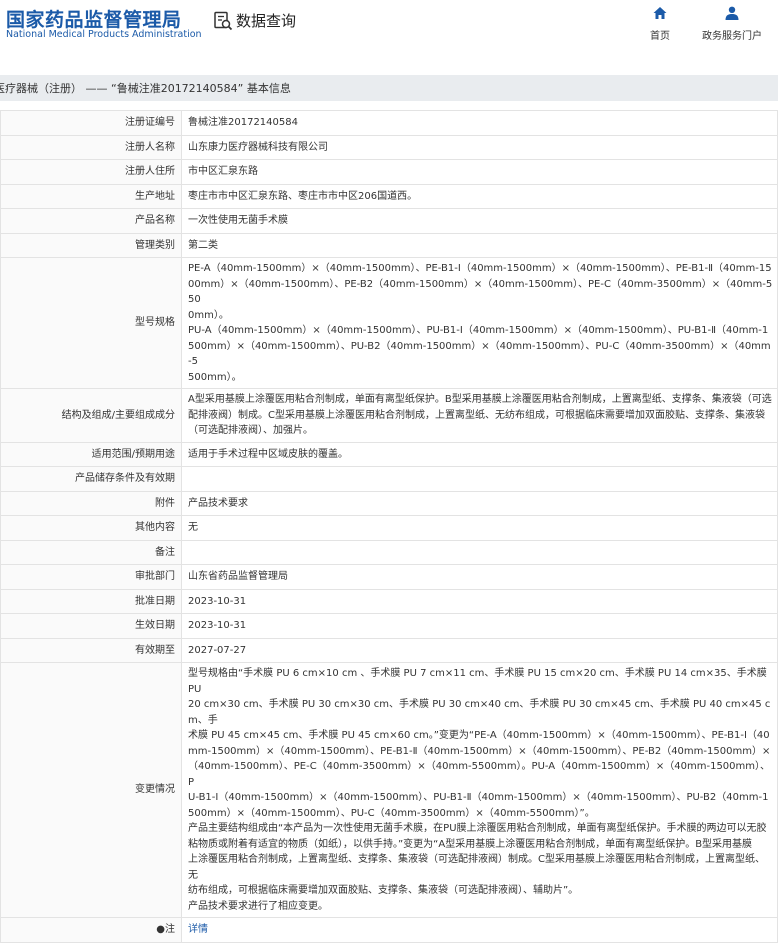 This screenshot has height=943, width=778. What do you see at coordinates (258, 906) in the screenshot?
I see `field-value-line: 产品技术要求进行了相应变更。` at bounding box center [258, 906].